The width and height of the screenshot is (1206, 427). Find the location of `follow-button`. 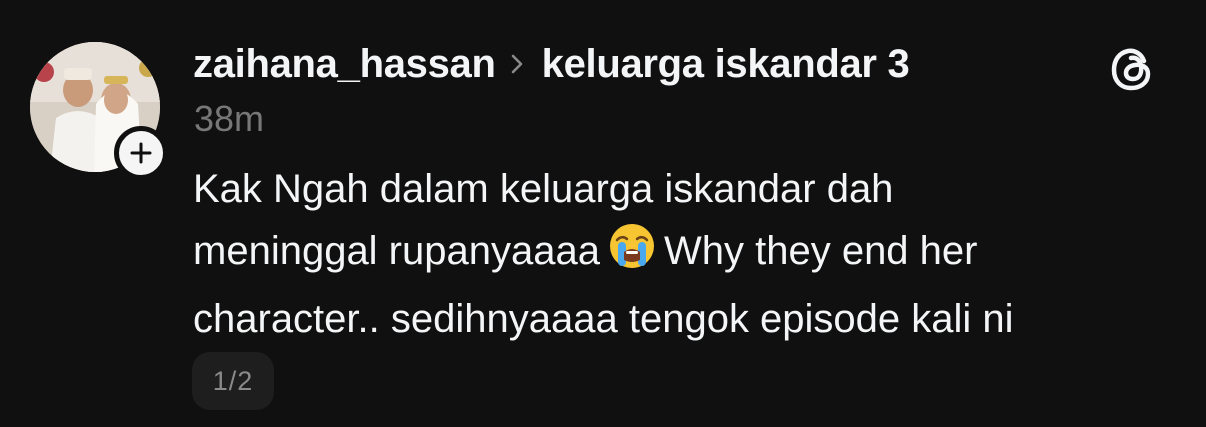

follow-button is located at coordinates (141, 153).